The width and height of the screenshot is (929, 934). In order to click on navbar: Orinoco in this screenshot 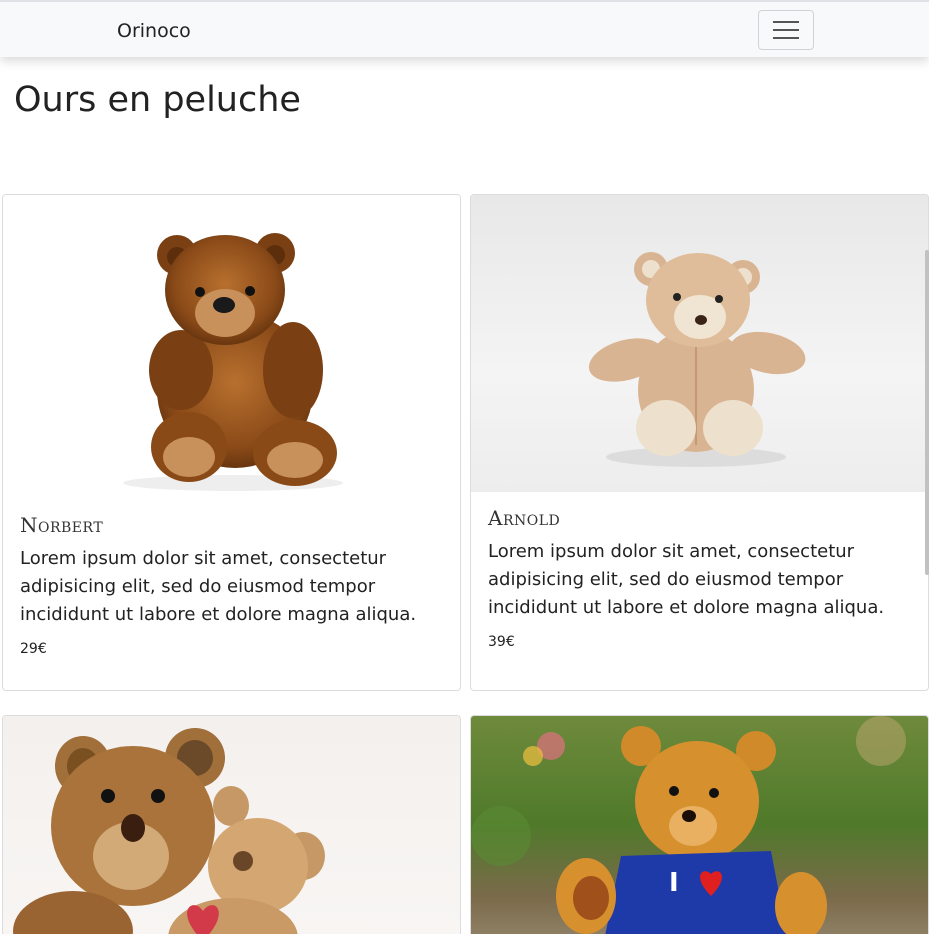, I will do `click(464, 28)`.